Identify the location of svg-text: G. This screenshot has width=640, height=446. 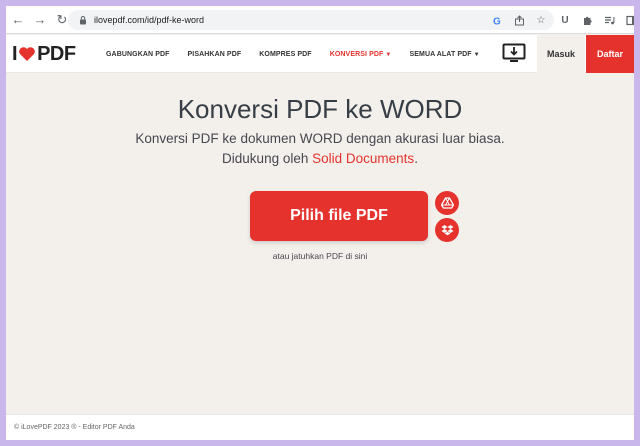
(497, 21).